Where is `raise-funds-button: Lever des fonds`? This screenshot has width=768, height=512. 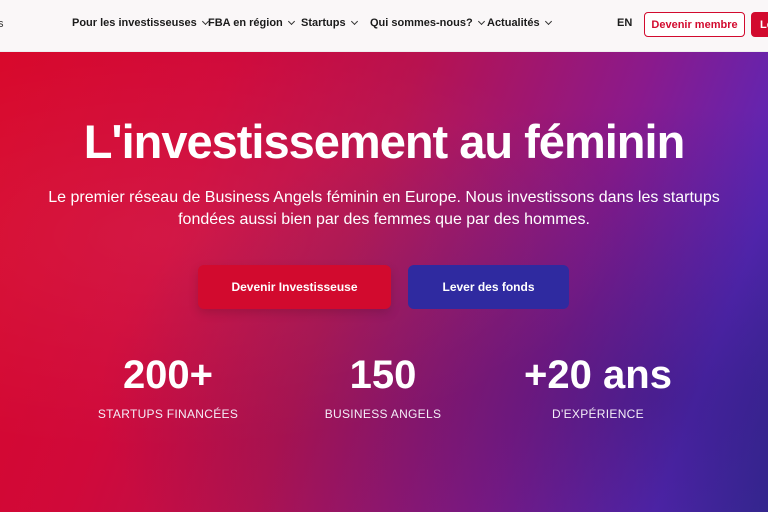 raise-funds-button: Lever des fonds is located at coordinates (488, 287).